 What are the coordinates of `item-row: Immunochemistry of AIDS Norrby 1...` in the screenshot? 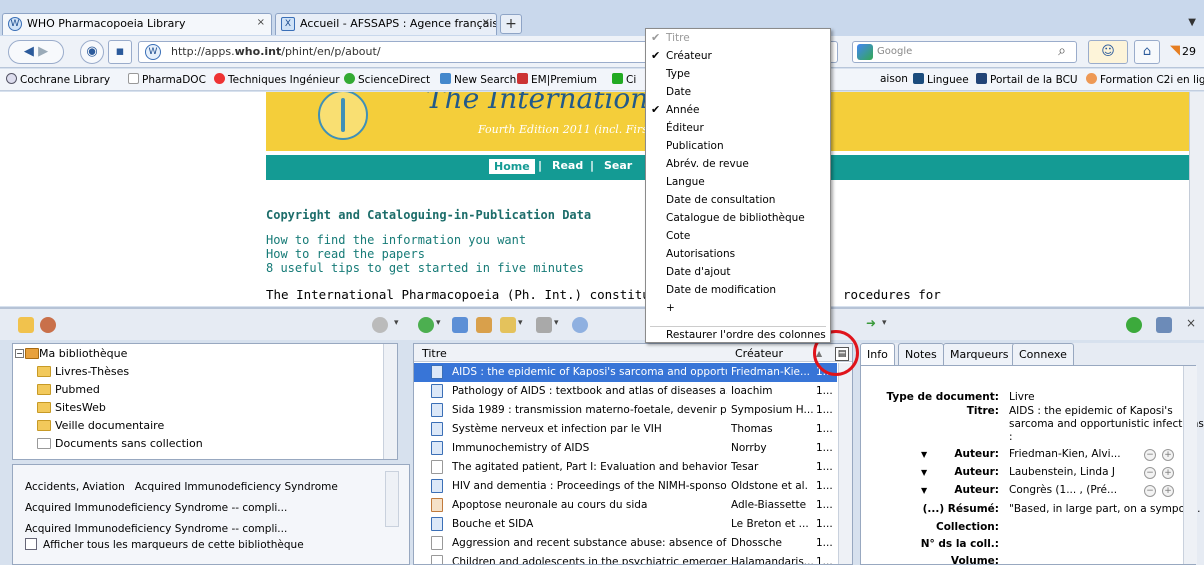 It's located at (625, 448).